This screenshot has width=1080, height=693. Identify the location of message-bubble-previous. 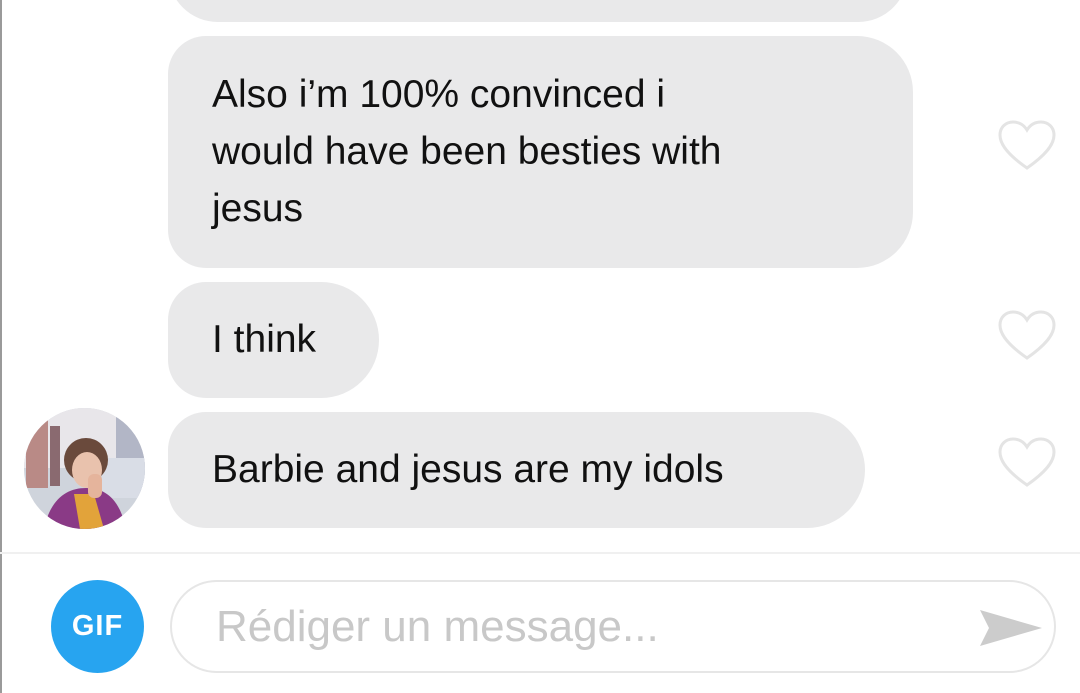
(538, 11).